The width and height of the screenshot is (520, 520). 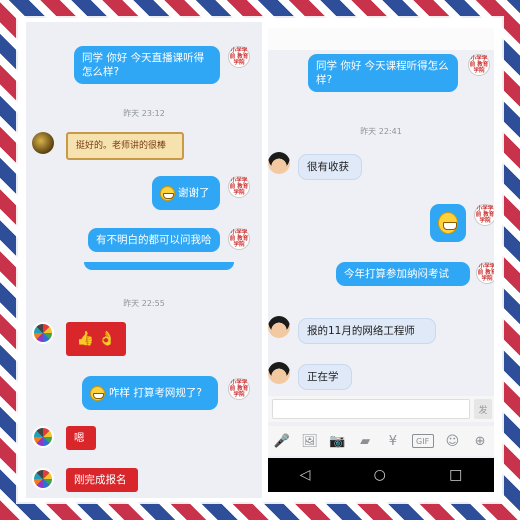 What do you see at coordinates (85, 339) in the screenshot?
I see `thumbs-up-icon: 👍` at bounding box center [85, 339].